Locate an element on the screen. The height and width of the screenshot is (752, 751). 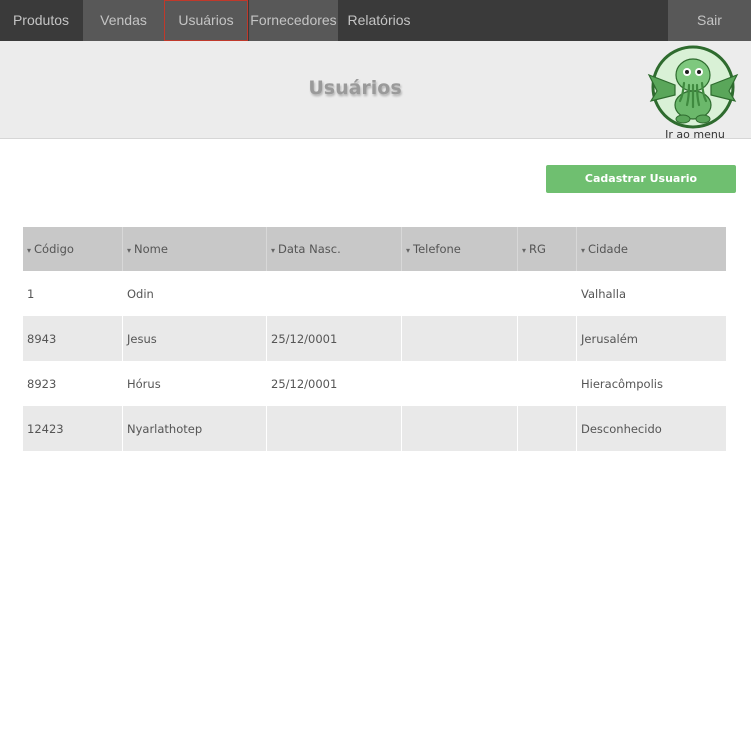
cell-nome: Hórus is located at coordinates (194, 383).